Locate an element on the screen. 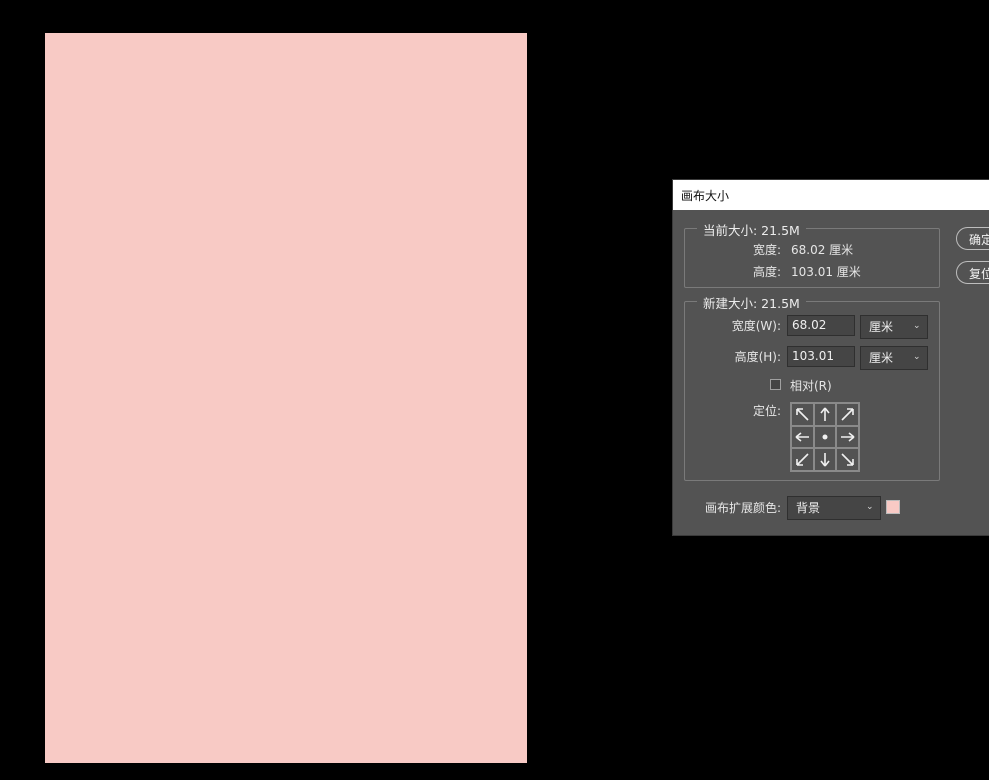 The image size is (989, 780). current-width-label: 宽度: is located at coordinates (766, 250).